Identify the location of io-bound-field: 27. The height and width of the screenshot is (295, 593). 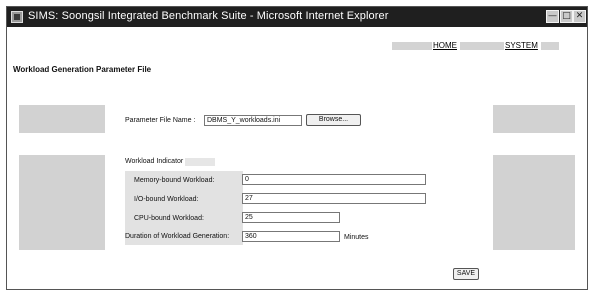
(334, 198).